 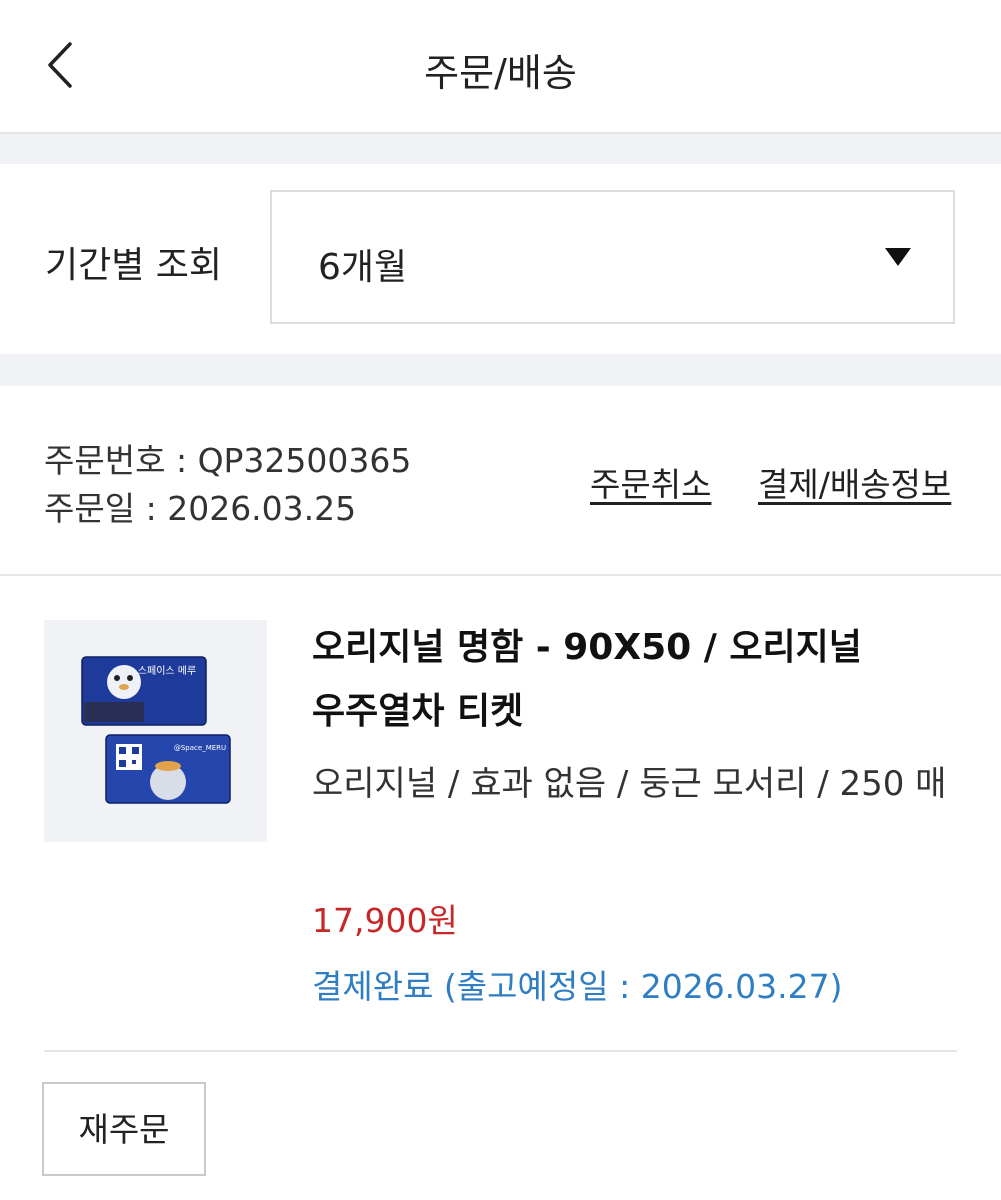 What do you see at coordinates (500, 73) in the screenshot?
I see `page-title: 주문/배송` at bounding box center [500, 73].